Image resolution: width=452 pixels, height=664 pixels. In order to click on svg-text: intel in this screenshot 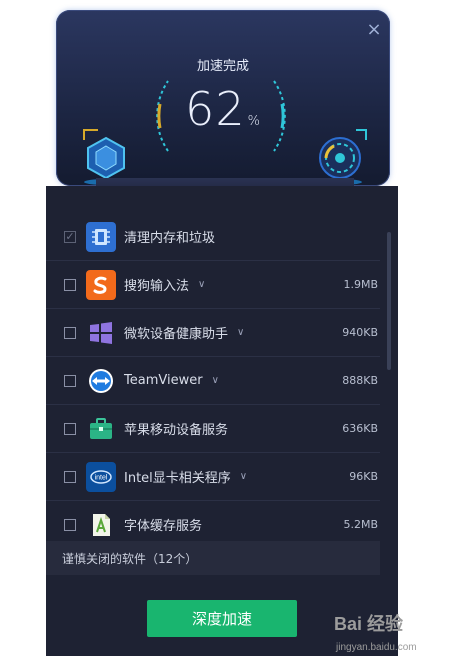, I will do `click(101, 477)`.